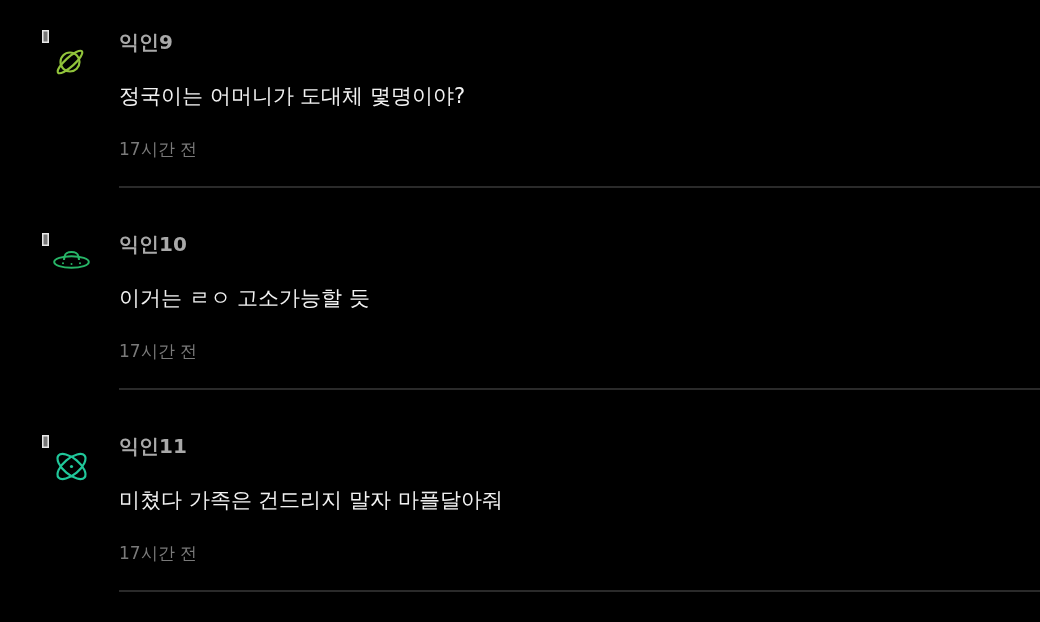 The width and height of the screenshot is (1040, 622). What do you see at coordinates (311, 500) in the screenshot?
I see `comment-text: 미쳤다 가족은 건드리지 말자 마플달아줘` at bounding box center [311, 500].